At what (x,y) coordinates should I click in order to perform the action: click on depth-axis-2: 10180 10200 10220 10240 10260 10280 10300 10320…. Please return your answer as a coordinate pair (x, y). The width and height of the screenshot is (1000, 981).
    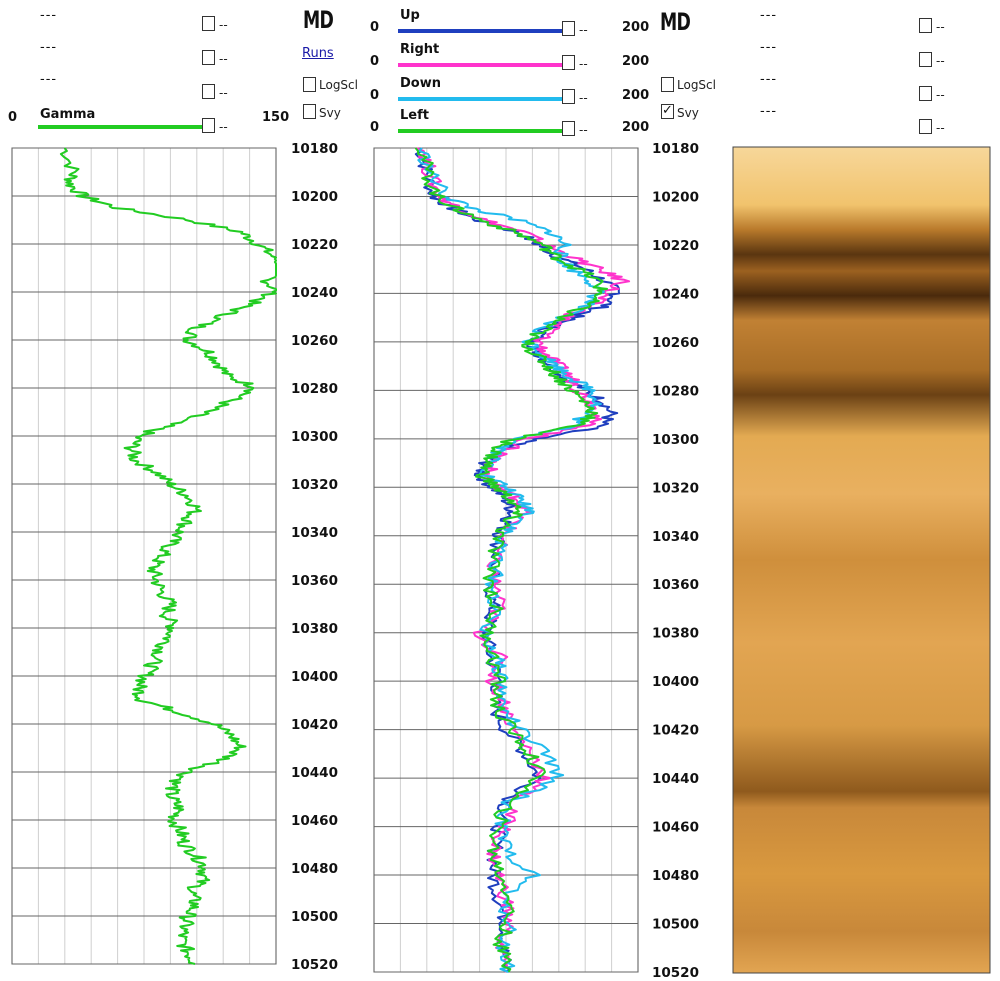
    Looking at the image, I should click on (675, 561).